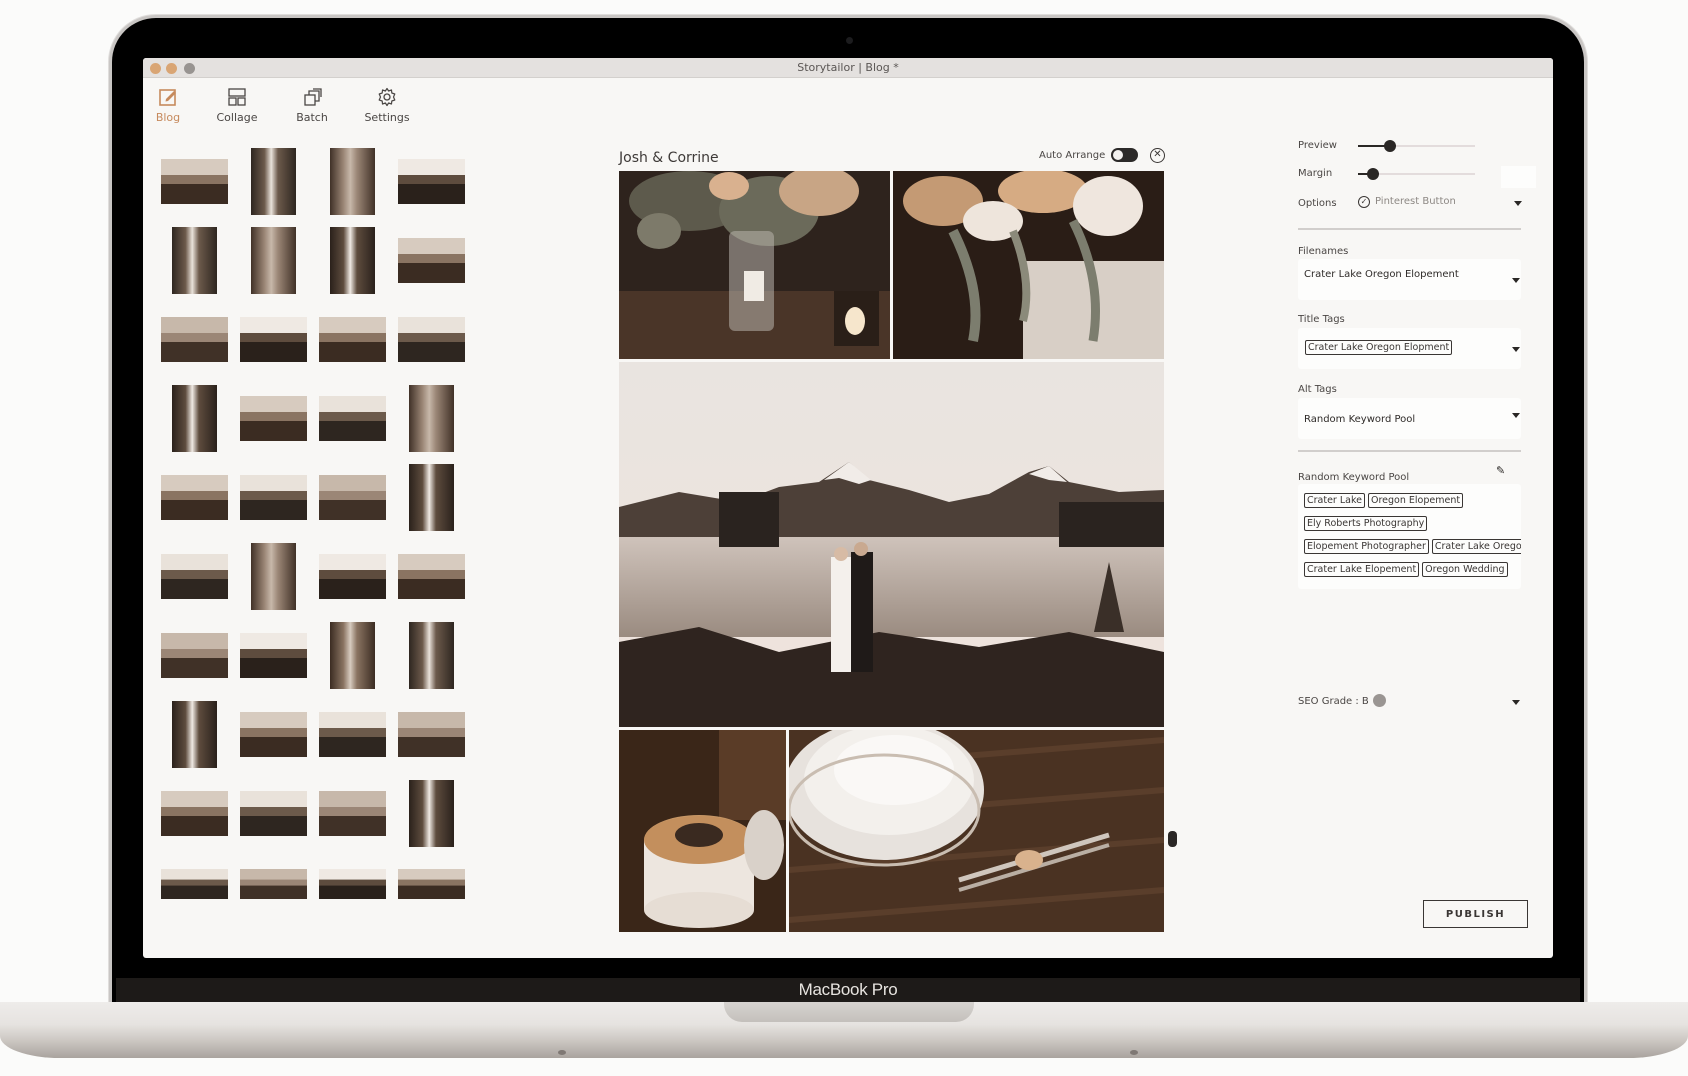  I want to click on seo-dropdown-caret, so click(1516, 702).